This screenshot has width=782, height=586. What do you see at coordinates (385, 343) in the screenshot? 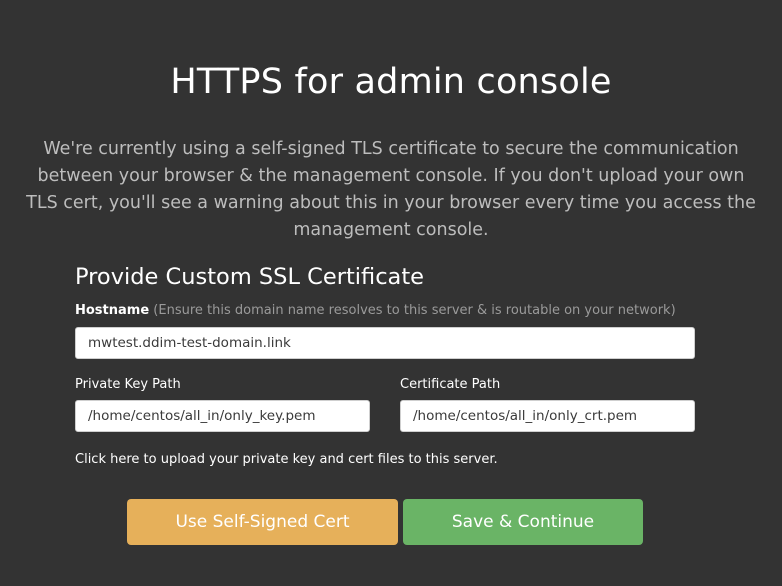
I see `hostname-input` at bounding box center [385, 343].